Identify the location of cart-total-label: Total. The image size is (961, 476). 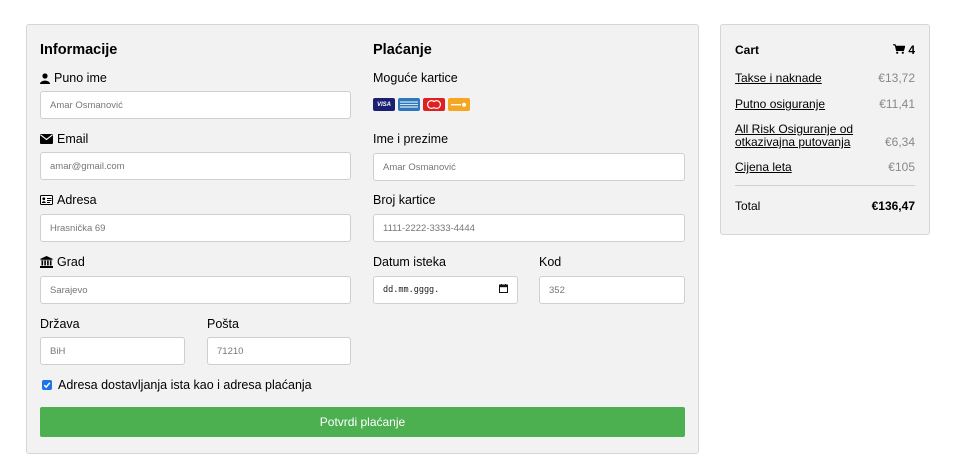
(748, 206).